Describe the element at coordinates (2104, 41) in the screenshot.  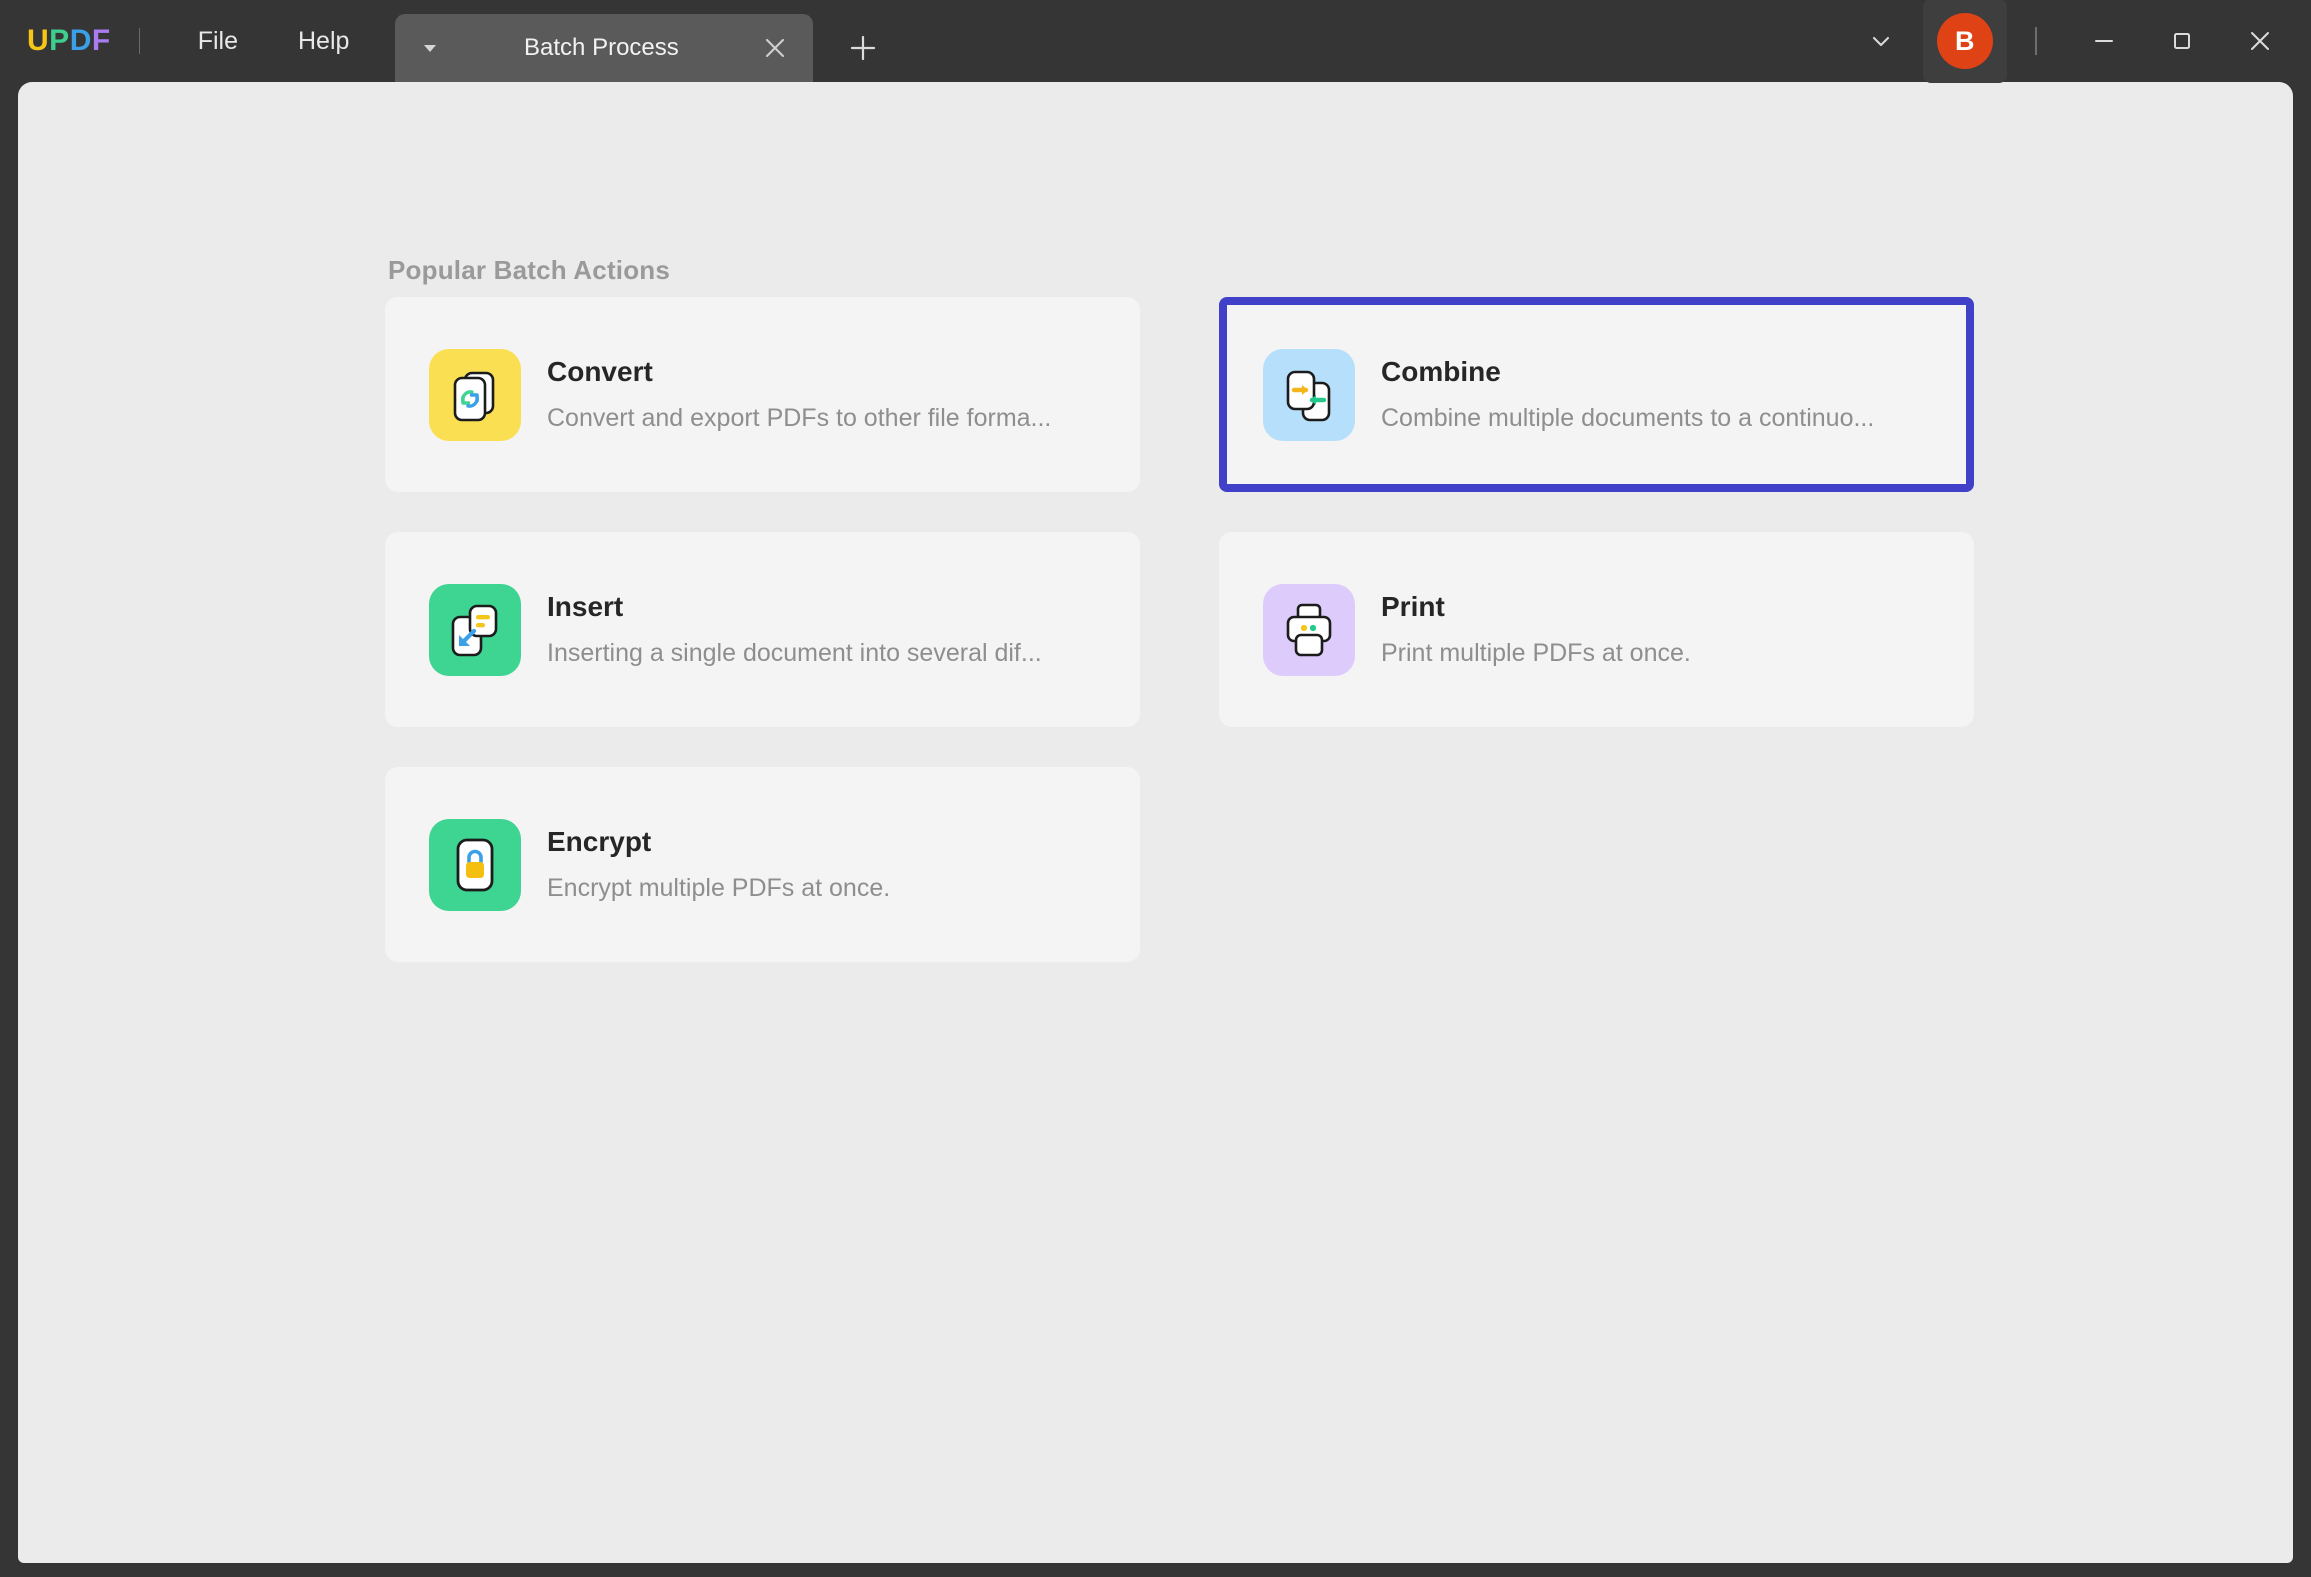
I see `window-minimize-button` at that location.